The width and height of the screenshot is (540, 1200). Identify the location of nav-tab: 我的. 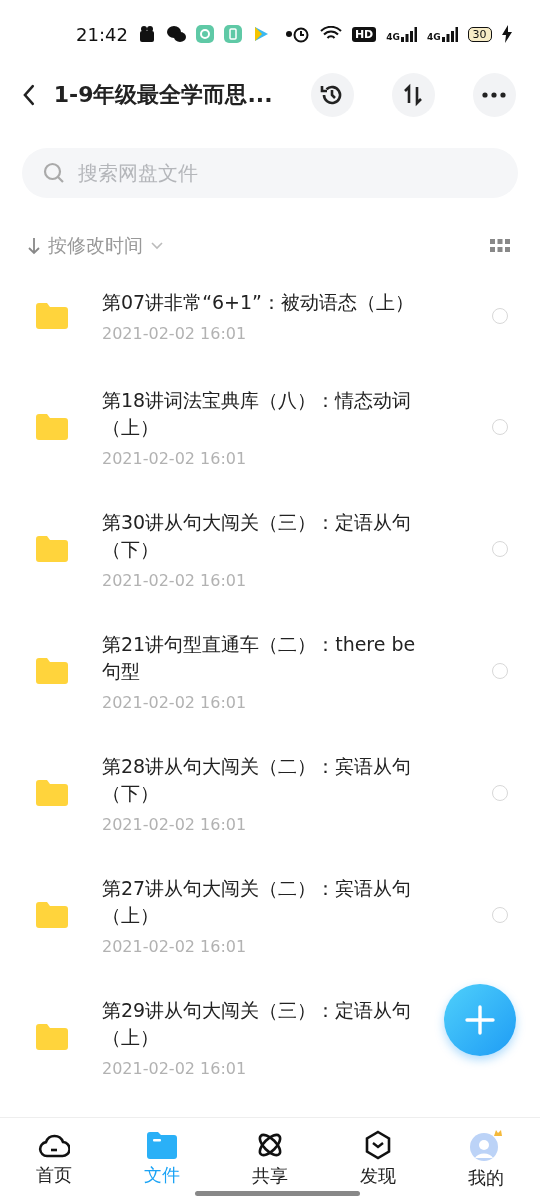
(486, 1159).